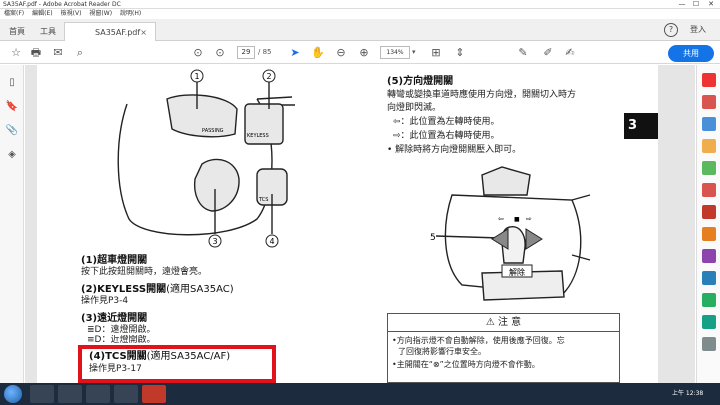 The width and height of the screenshot is (720, 405). Describe the element at coordinates (128, 339) in the screenshot. I see `s3-body-2-text: ：近燈開啟。` at that location.